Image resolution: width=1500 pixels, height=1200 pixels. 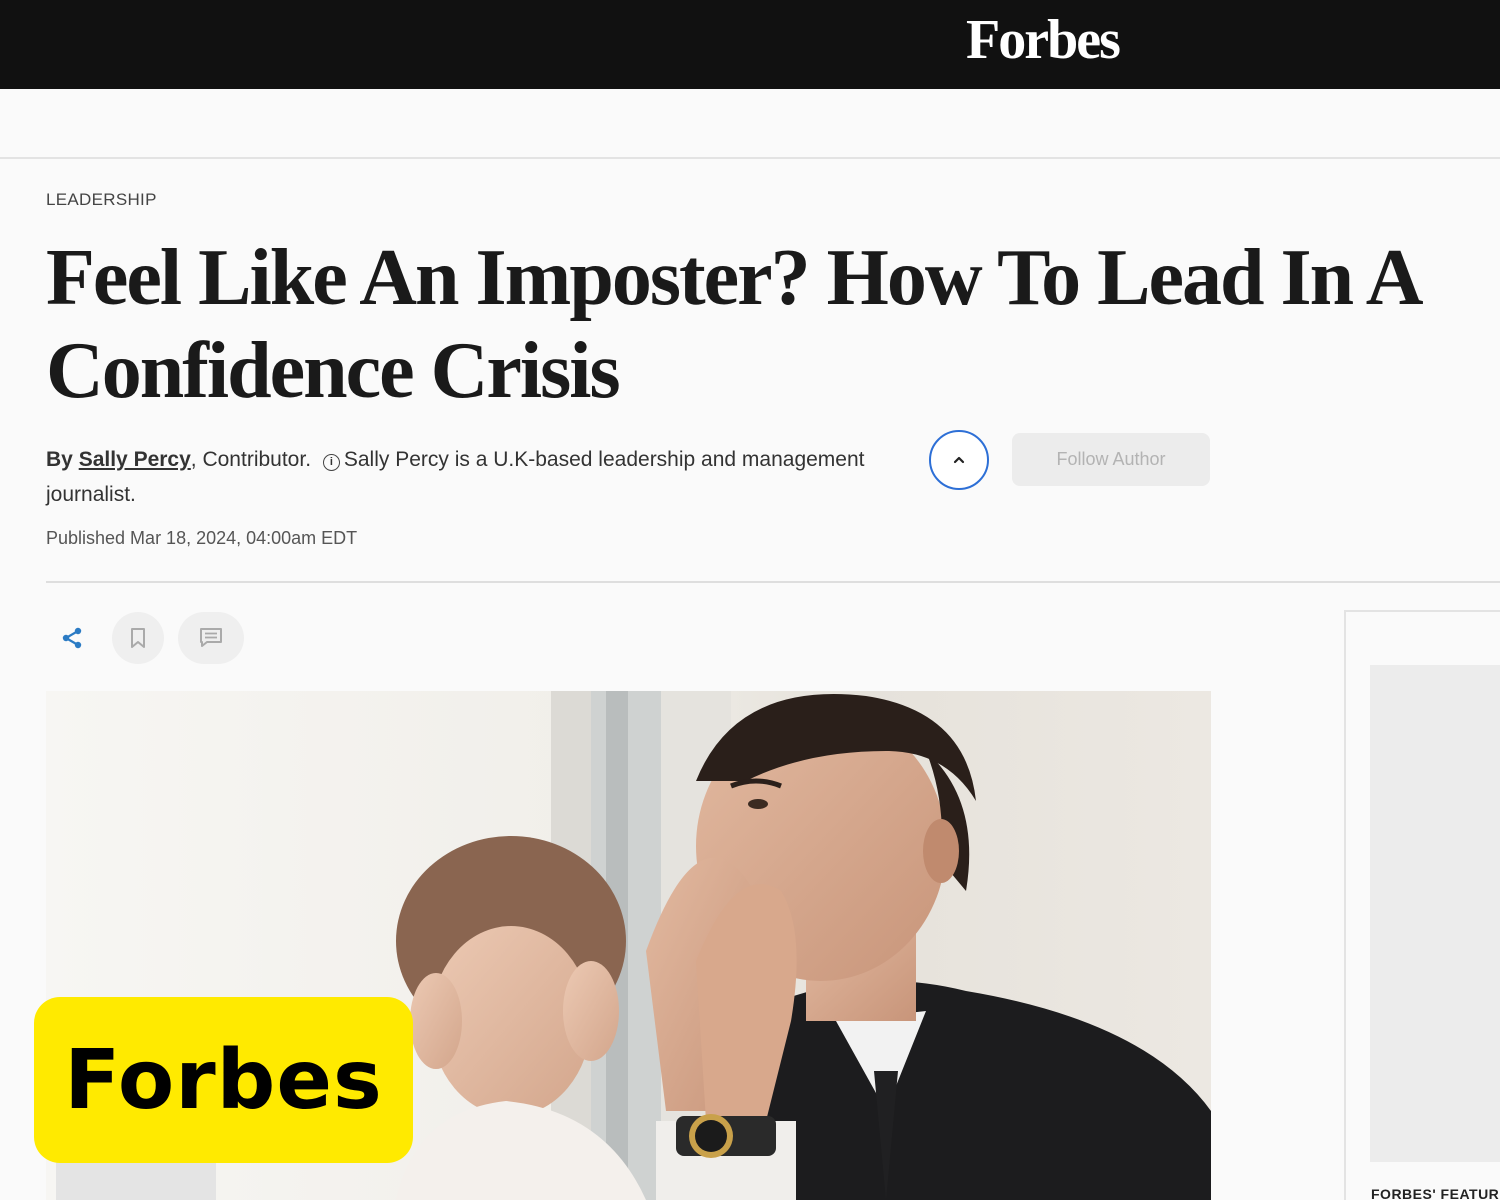 I want to click on headline-line-2: Confidence Crisis, so click(x=333, y=371).